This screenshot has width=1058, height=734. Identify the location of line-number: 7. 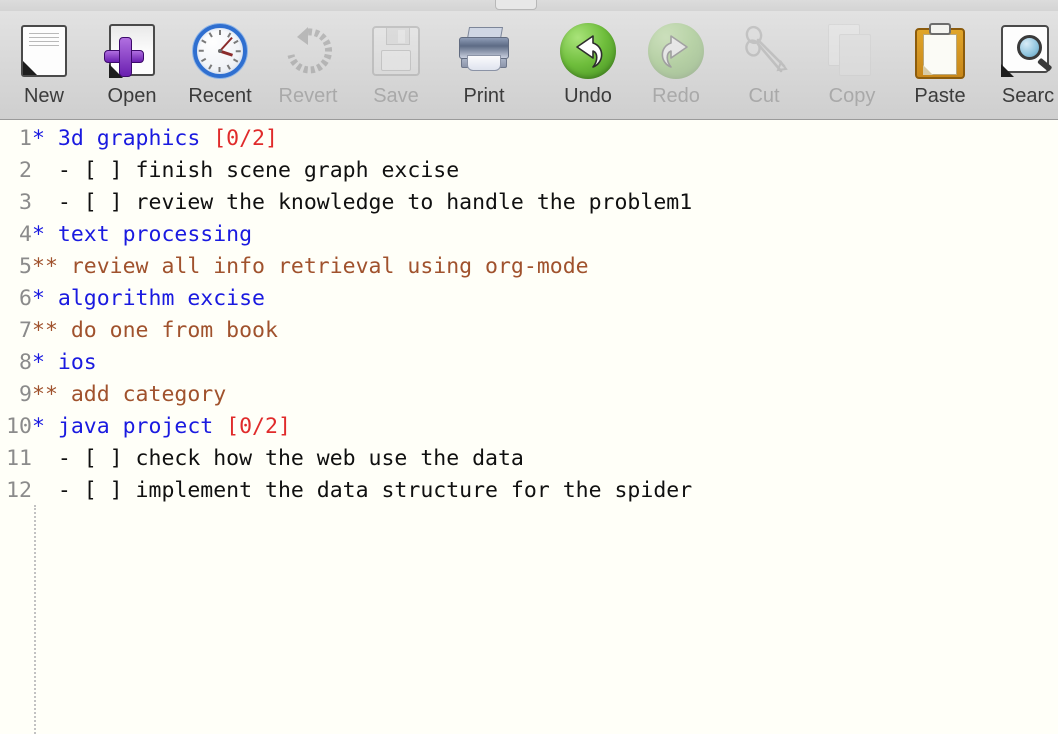
(25, 330).